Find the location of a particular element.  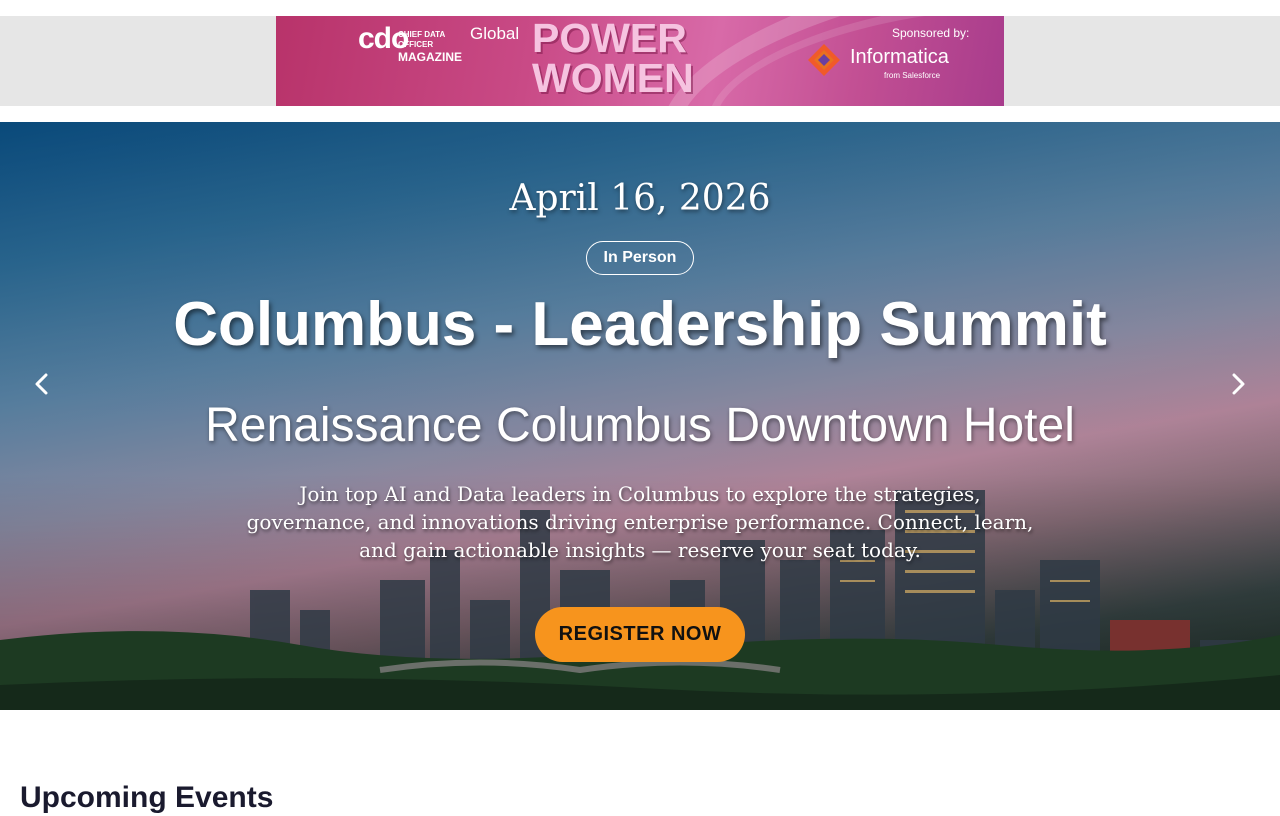

event-format-badge: In Person is located at coordinates (640, 258).